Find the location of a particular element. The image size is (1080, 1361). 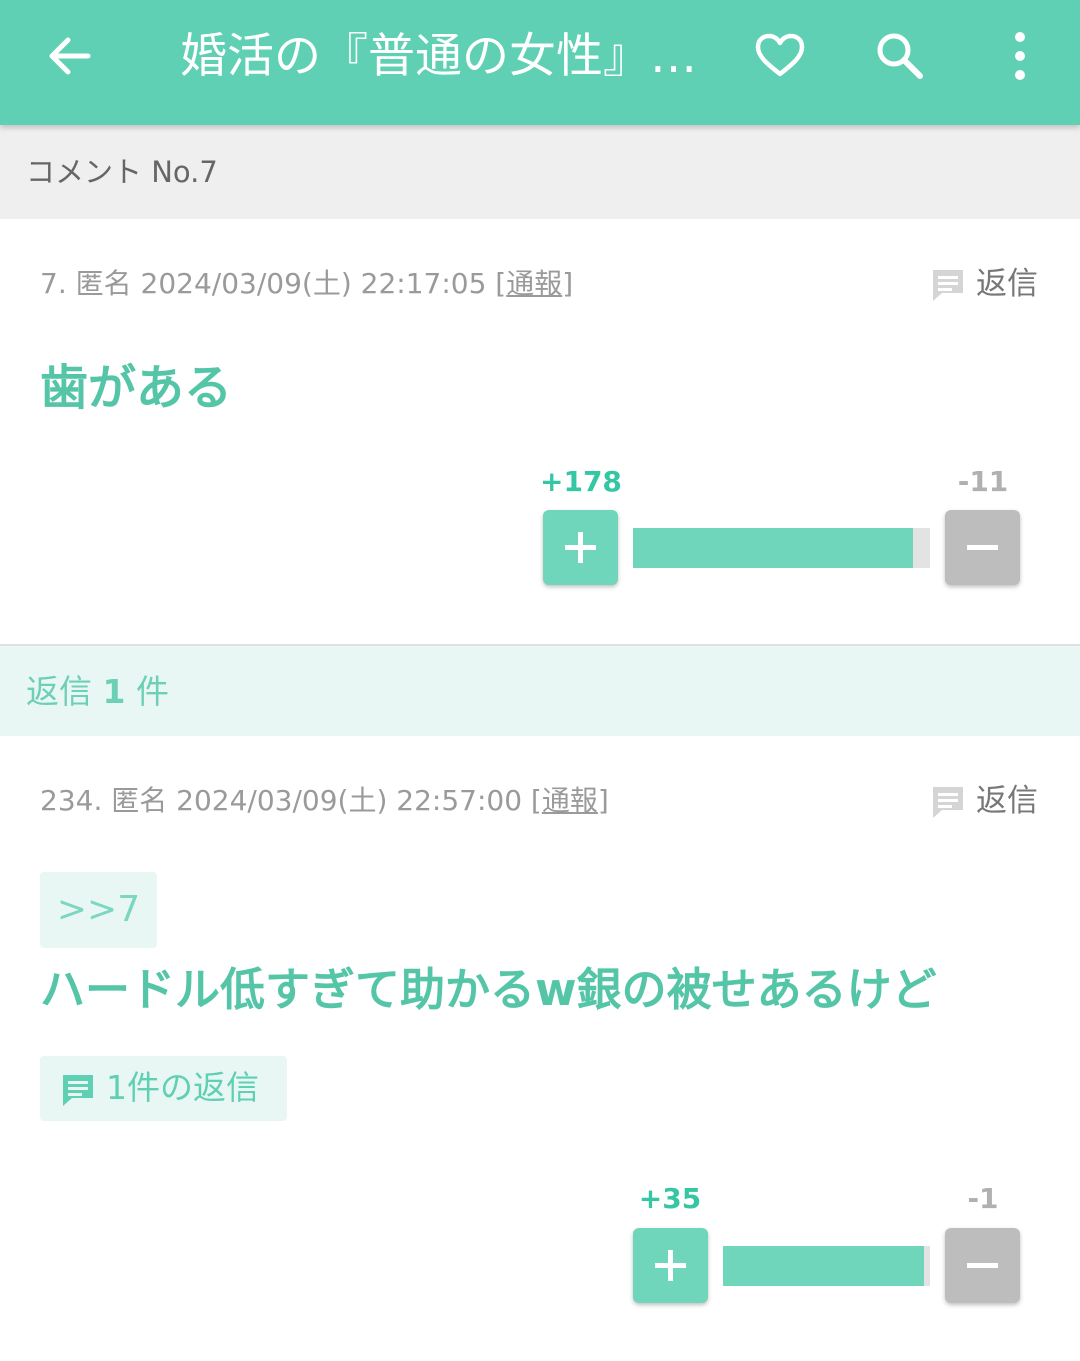

comment-meta: 234. 匿名 2024/03/09(土) 22:57:00 [通報] is located at coordinates (324, 801).